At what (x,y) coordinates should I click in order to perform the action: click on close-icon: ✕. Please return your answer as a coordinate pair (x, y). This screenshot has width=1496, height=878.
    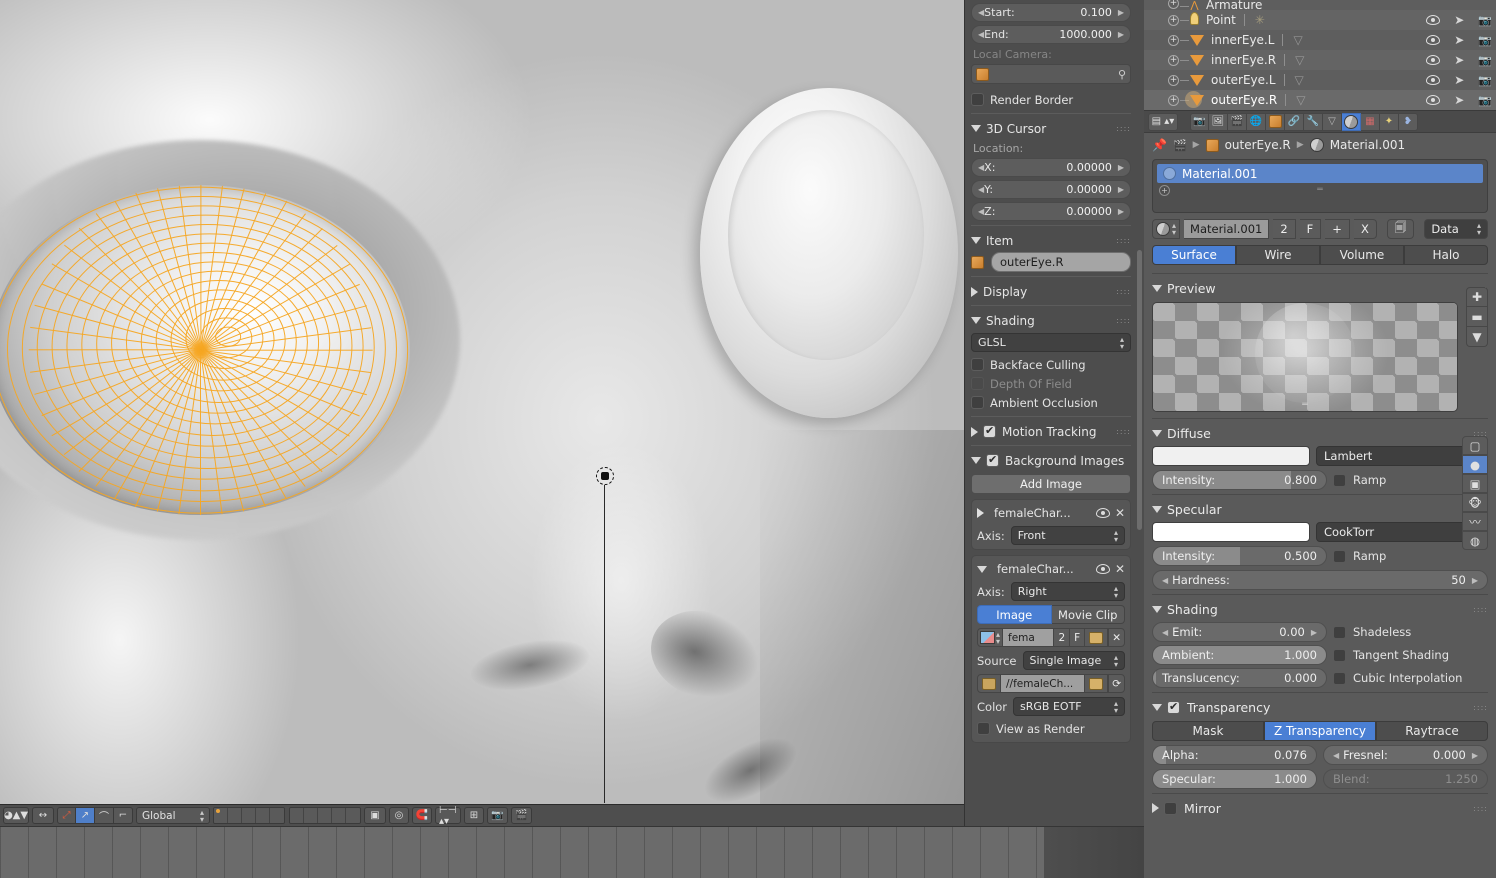
    Looking at the image, I should click on (1120, 569).